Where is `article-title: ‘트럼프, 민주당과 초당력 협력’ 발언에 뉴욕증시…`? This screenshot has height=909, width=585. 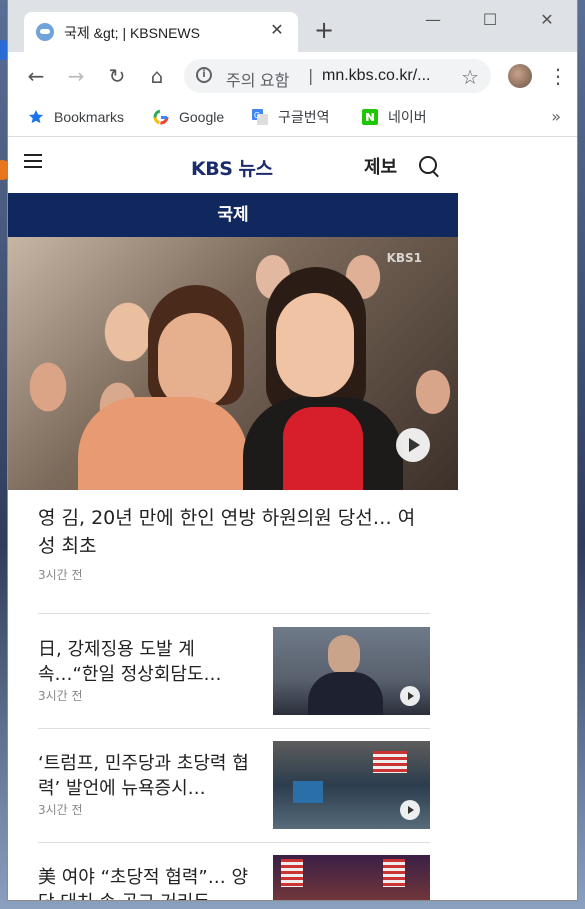 article-title: ‘트럼프, 민주당과 초당력 협력’ 발언에 뉴욕증시… is located at coordinates (145, 776).